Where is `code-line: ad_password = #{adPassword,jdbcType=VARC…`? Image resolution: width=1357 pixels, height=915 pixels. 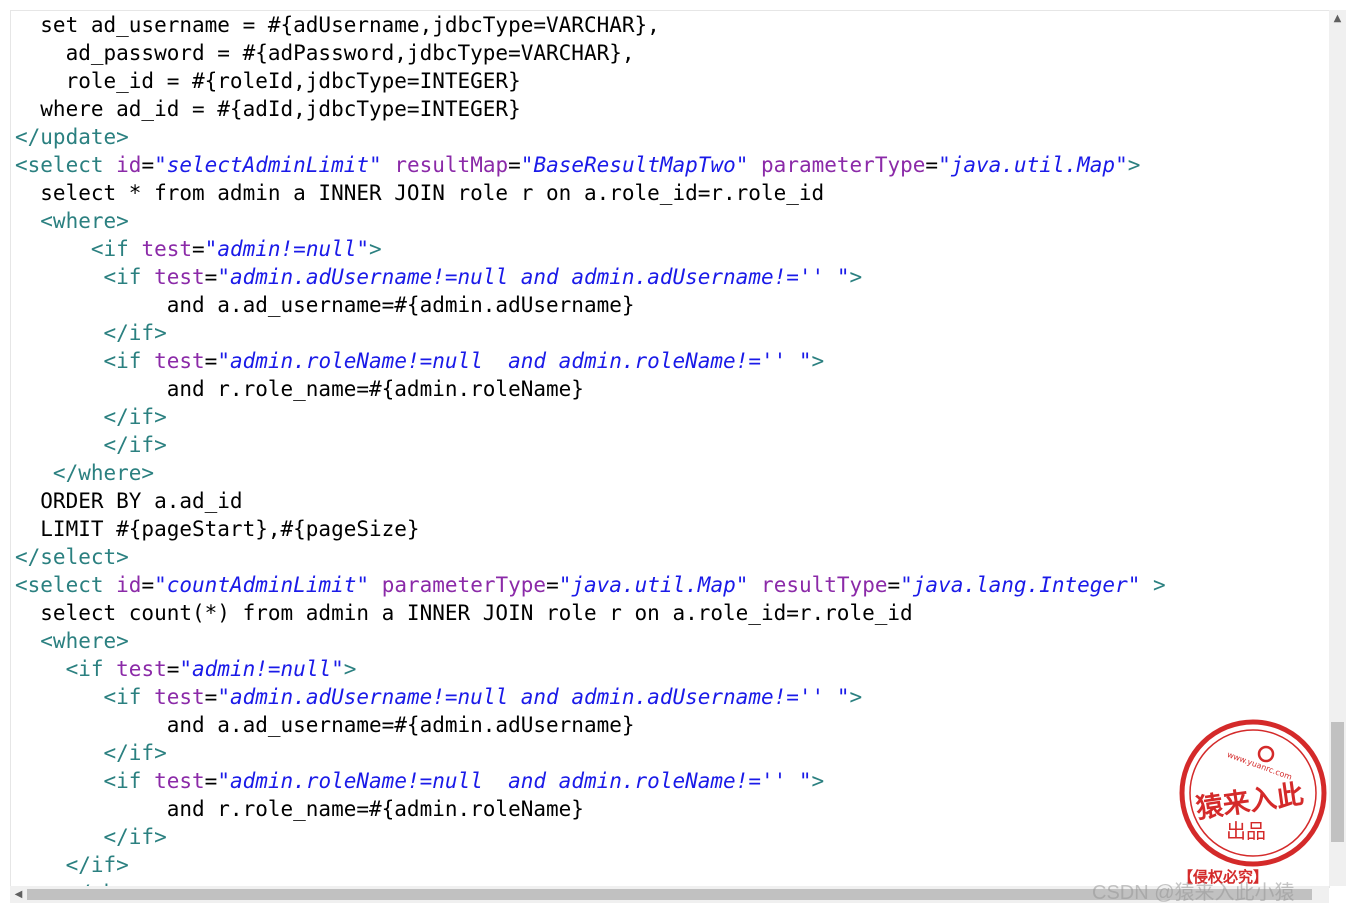 code-line: ad_password = #{adPassword,jdbcType=VARC… is located at coordinates (325, 53).